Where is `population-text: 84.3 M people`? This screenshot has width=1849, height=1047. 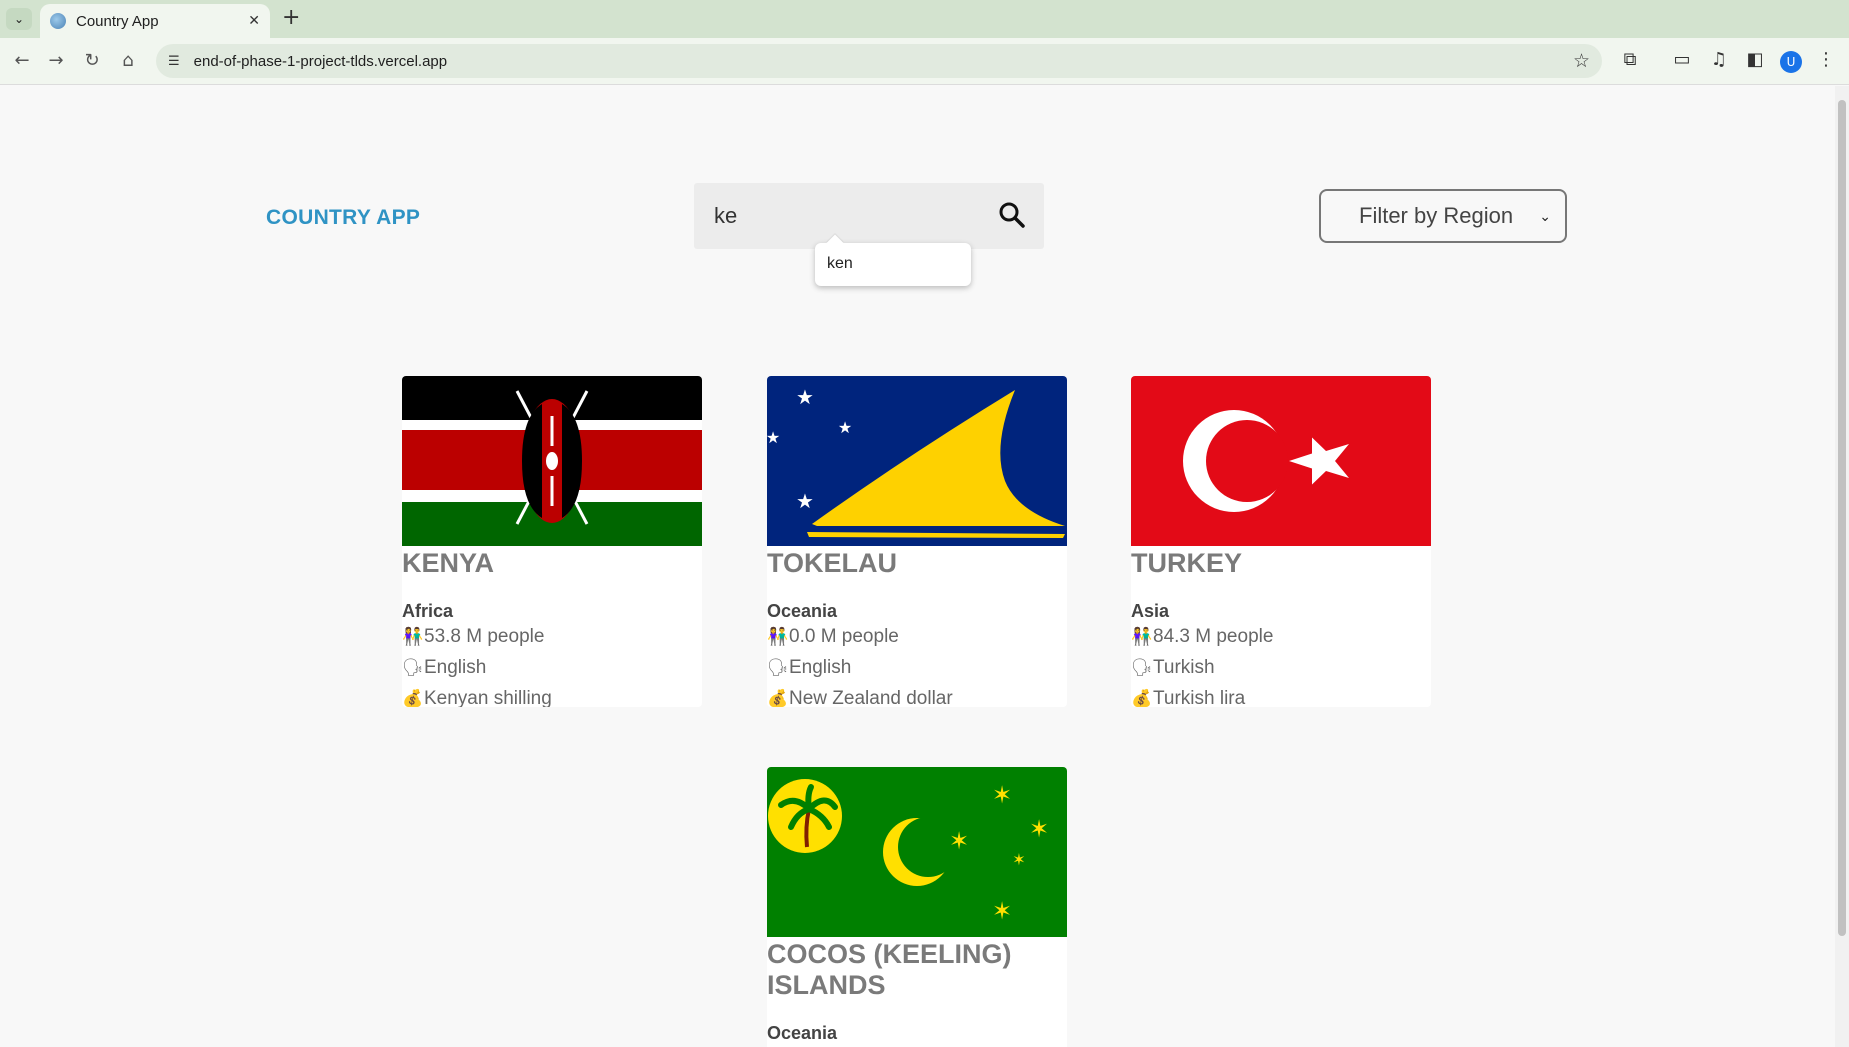 population-text: 84.3 M people is located at coordinates (1213, 636).